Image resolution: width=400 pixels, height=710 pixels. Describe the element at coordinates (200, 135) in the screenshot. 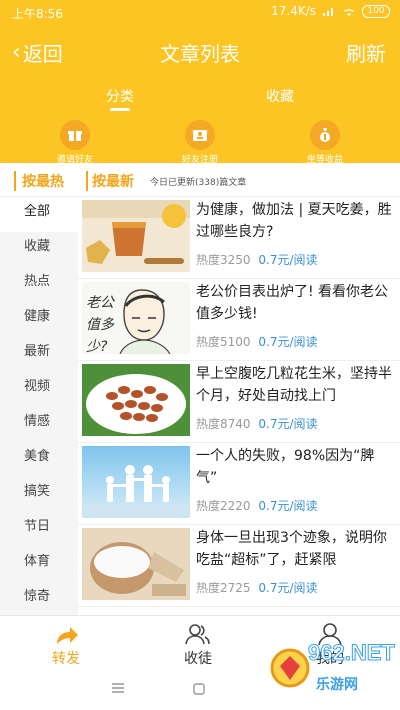

I see `id-card-icon` at that location.